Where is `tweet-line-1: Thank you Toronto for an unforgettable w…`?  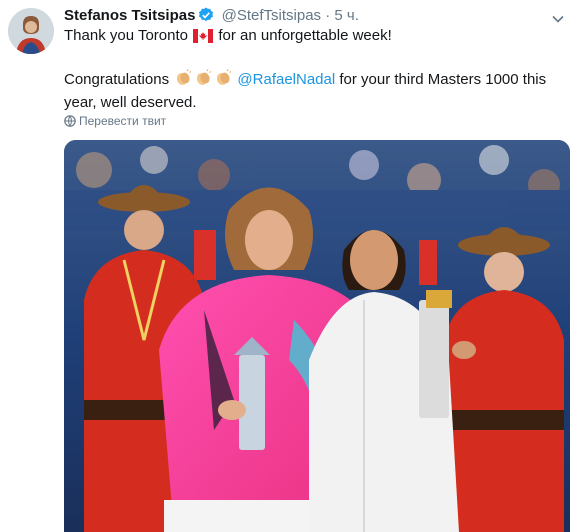 tweet-line-1: Thank you Toronto for an unforgettable w… is located at coordinates (314, 37).